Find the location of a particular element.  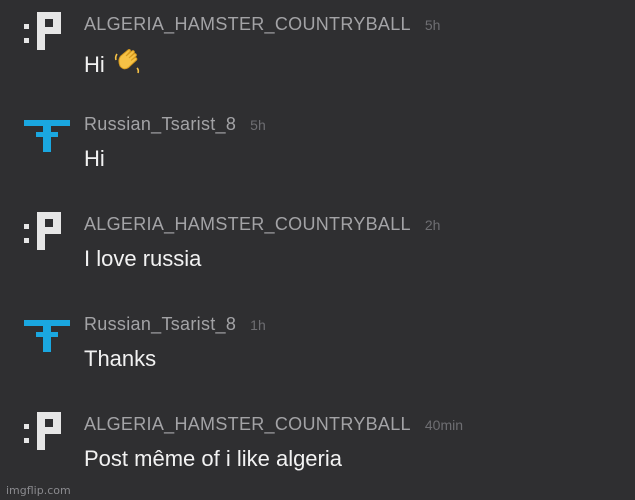

username: Russian_Tsarist_8 1h is located at coordinates (175, 324).